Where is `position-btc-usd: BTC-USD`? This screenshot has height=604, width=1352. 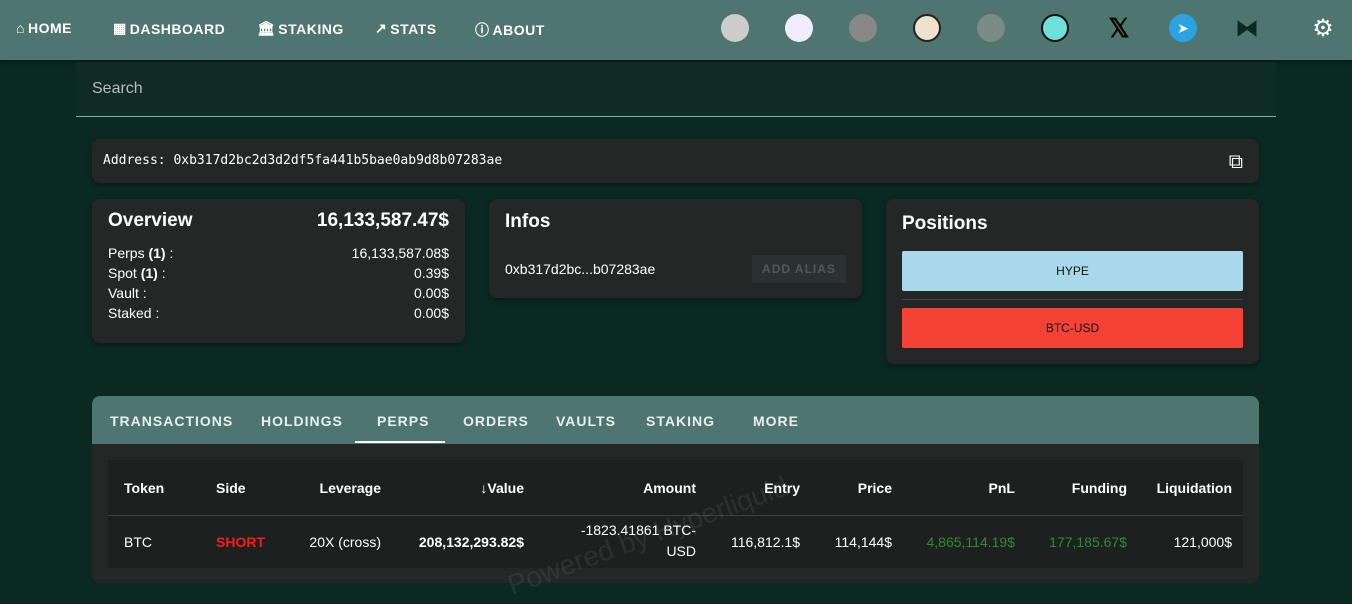 position-btc-usd: BTC-USD is located at coordinates (1072, 328).